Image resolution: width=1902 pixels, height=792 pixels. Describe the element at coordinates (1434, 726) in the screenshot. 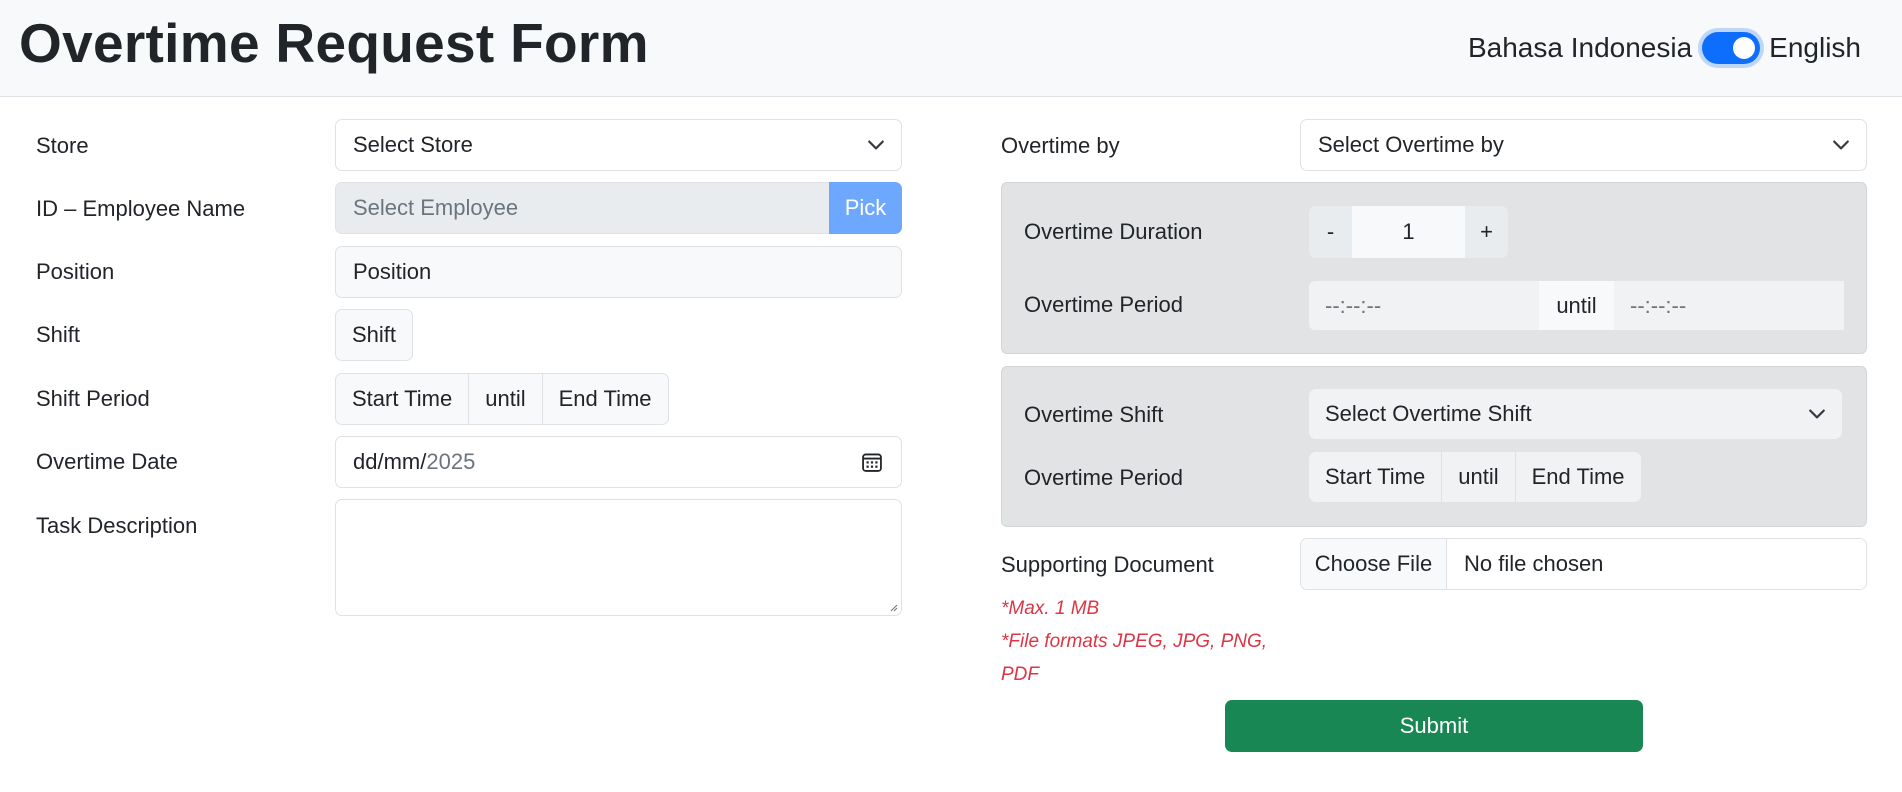

I see `submit-button: Submit` at that location.